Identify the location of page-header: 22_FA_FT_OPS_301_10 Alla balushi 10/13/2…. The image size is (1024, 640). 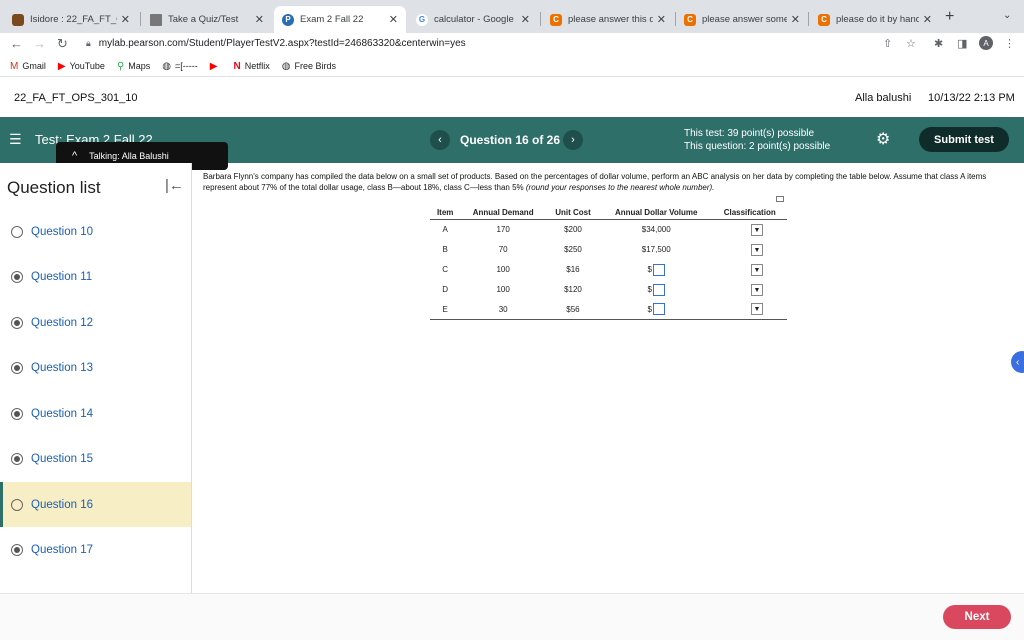
(512, 98).